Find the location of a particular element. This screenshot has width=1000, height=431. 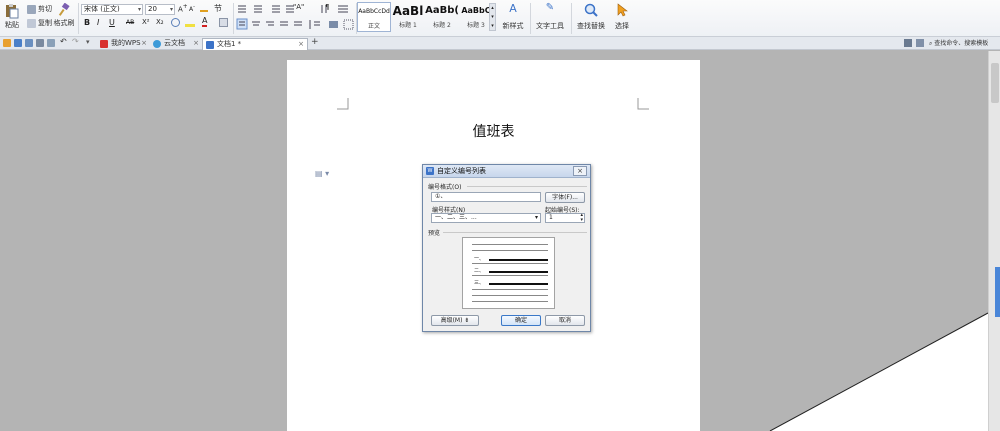

wps-logo-icon is located at coordinates (104, 44).